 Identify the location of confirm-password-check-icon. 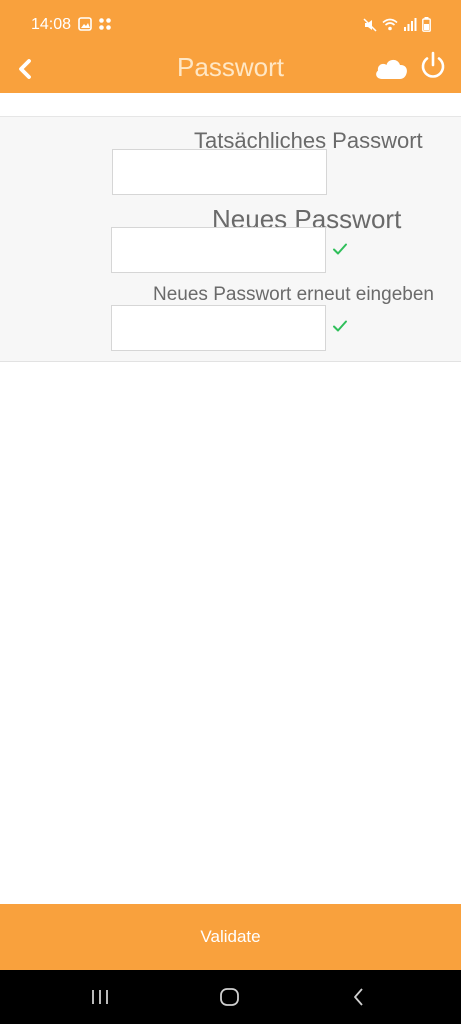
(340, 326).